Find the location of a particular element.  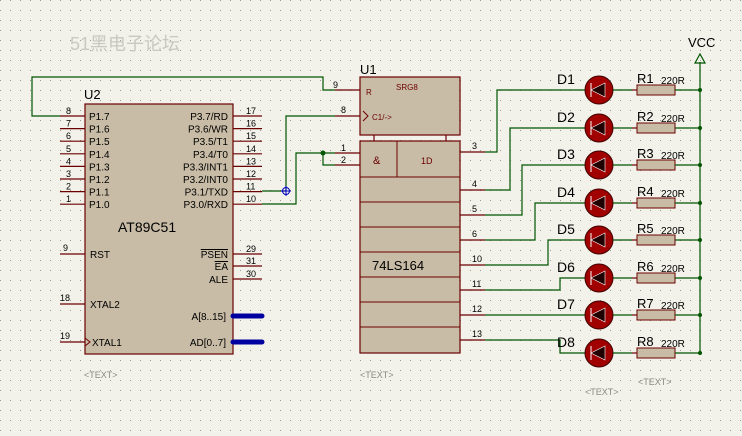

u2-right-pin-num: 16 is located at coordinates (251, 124).